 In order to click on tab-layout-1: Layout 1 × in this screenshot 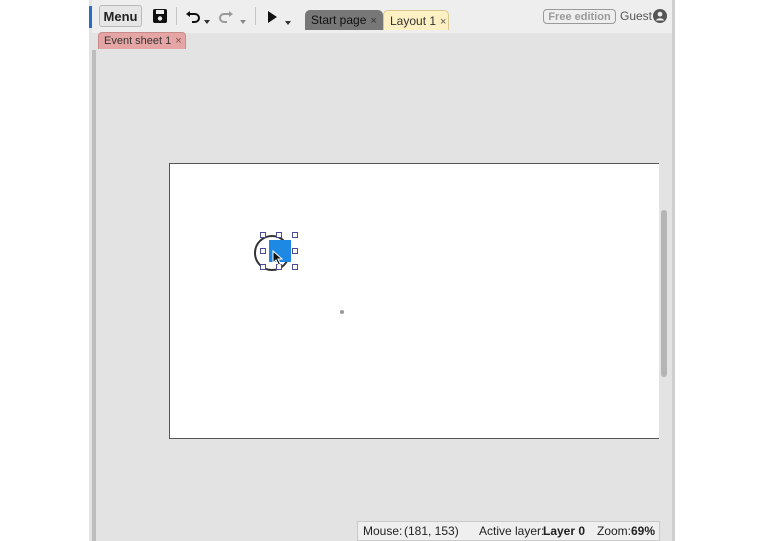, I will do `click(416, 20)`.